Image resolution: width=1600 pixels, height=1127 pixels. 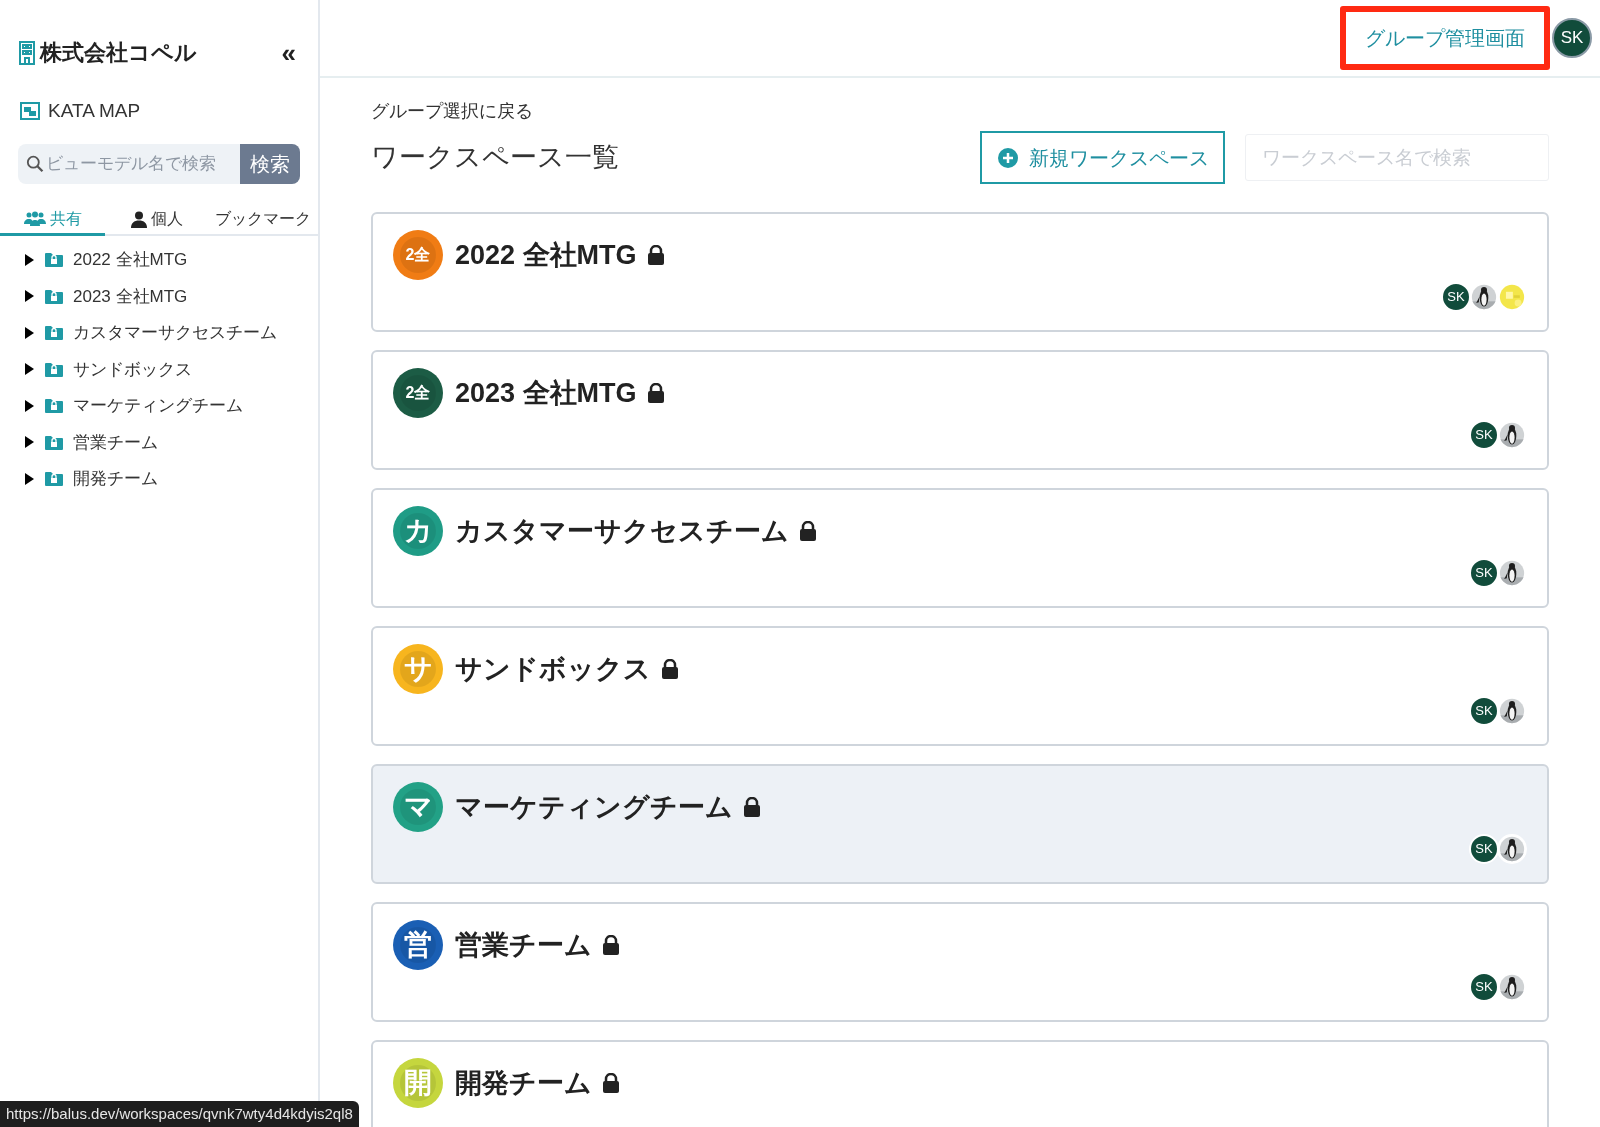 I want to click on workspace-badge: 開, so click(x=418, y=1083).